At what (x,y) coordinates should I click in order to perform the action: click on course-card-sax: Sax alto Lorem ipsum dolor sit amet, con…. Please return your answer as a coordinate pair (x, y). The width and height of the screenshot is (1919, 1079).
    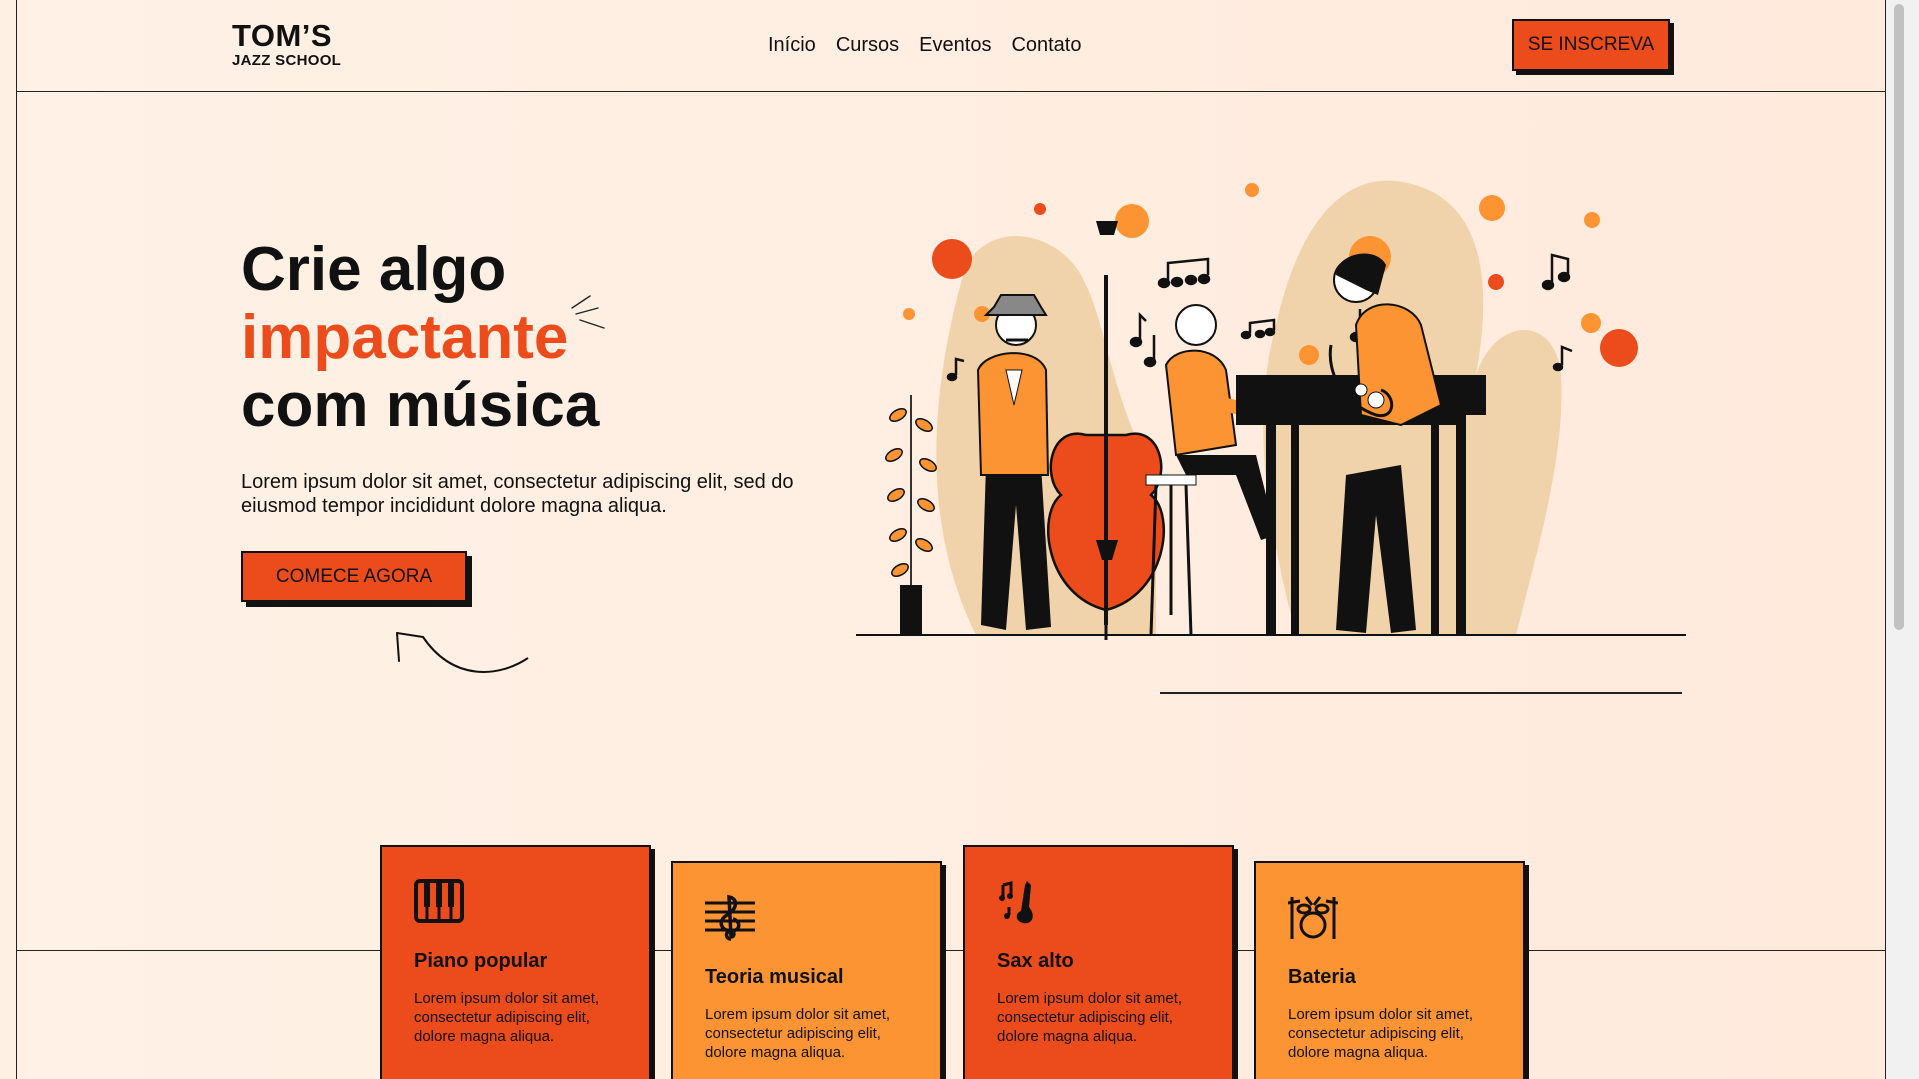
    Looking at the image, I should click on (1098, 962).